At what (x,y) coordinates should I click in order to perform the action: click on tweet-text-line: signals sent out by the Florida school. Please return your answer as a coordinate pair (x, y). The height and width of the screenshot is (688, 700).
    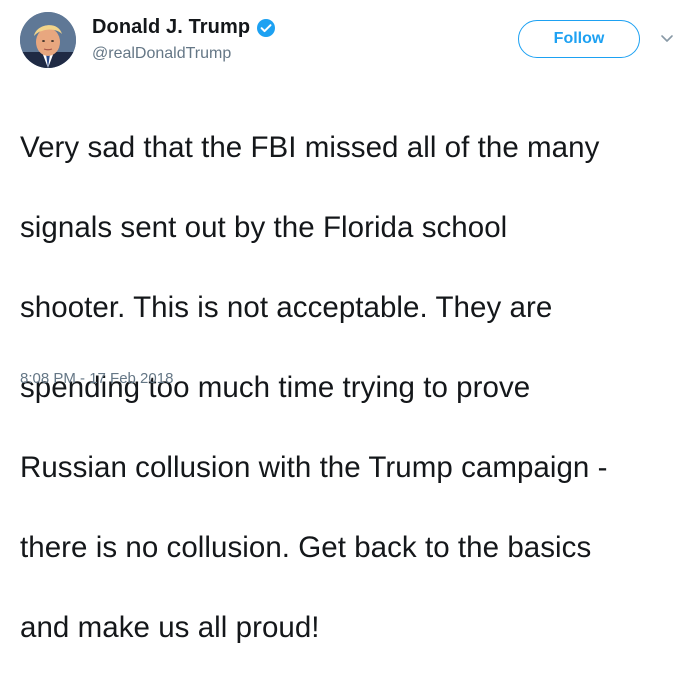
    Looking at the image, I should click on (264, 227).